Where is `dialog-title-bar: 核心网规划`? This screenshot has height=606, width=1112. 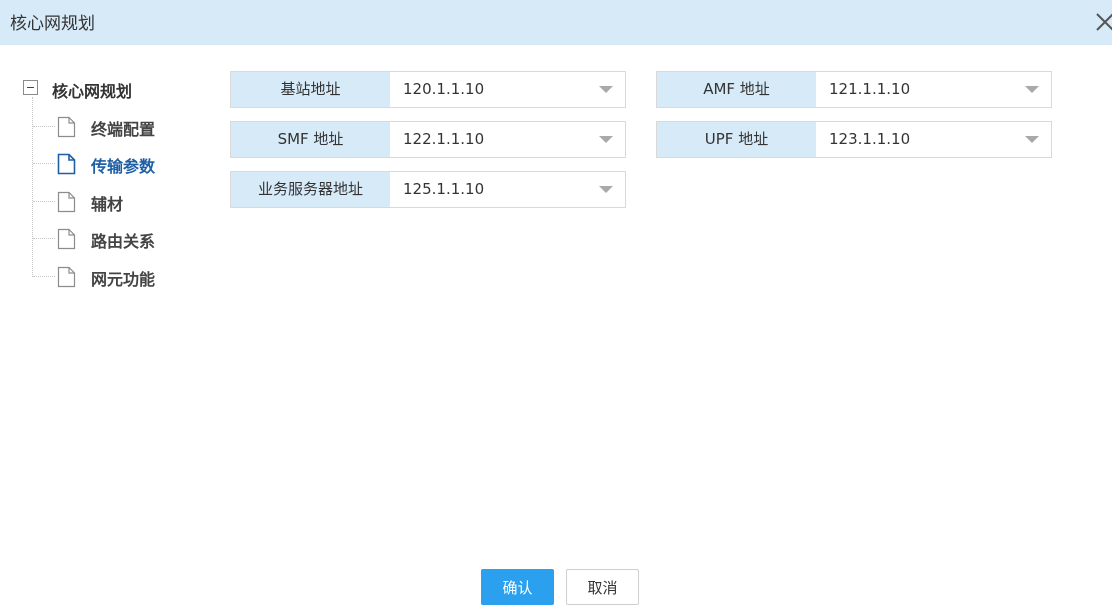
dialog-title-bar: 核心网规划 is located at coordinates (556, 22).